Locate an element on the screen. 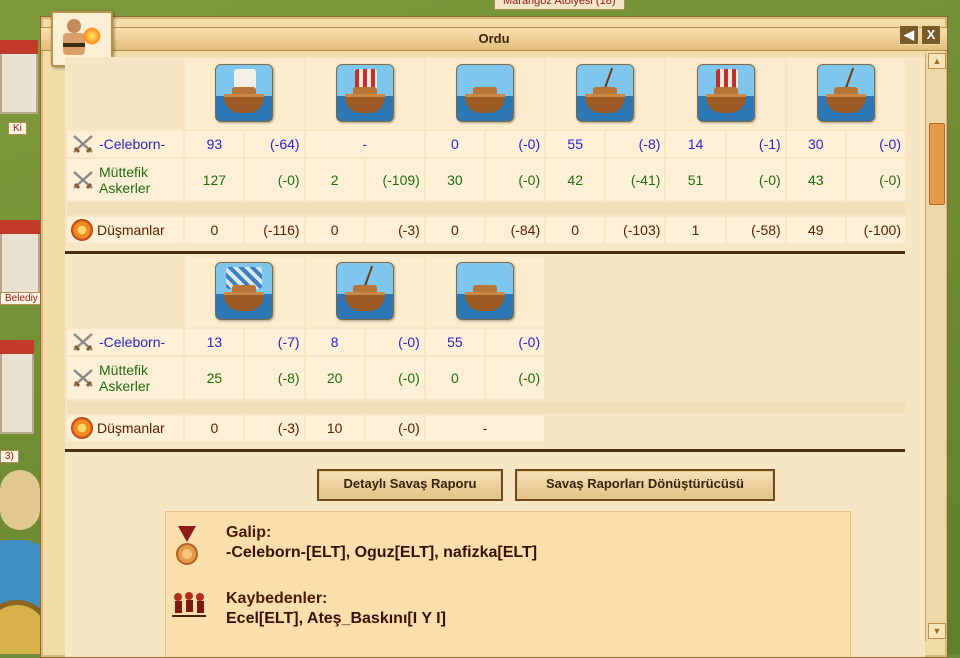 The height and width of the screenshot is (658, 960). unit-count: 13 is located at coordinates (214, 342).